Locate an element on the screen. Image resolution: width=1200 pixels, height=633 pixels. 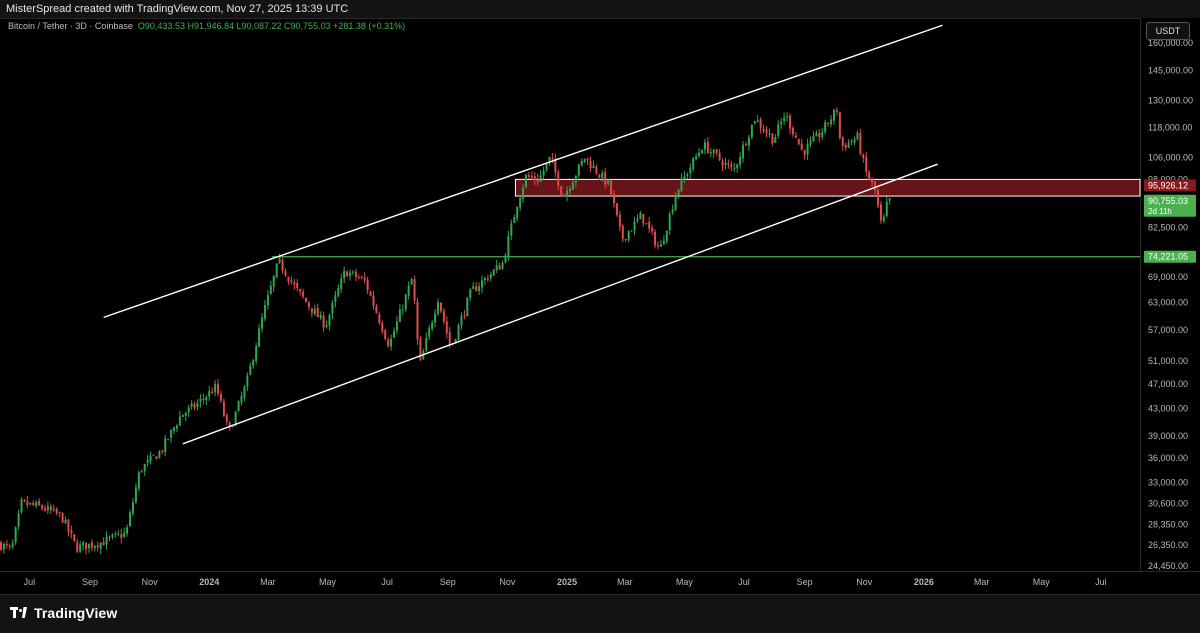
tradingview-logo: TradingView is located at coordinates (63, 613).